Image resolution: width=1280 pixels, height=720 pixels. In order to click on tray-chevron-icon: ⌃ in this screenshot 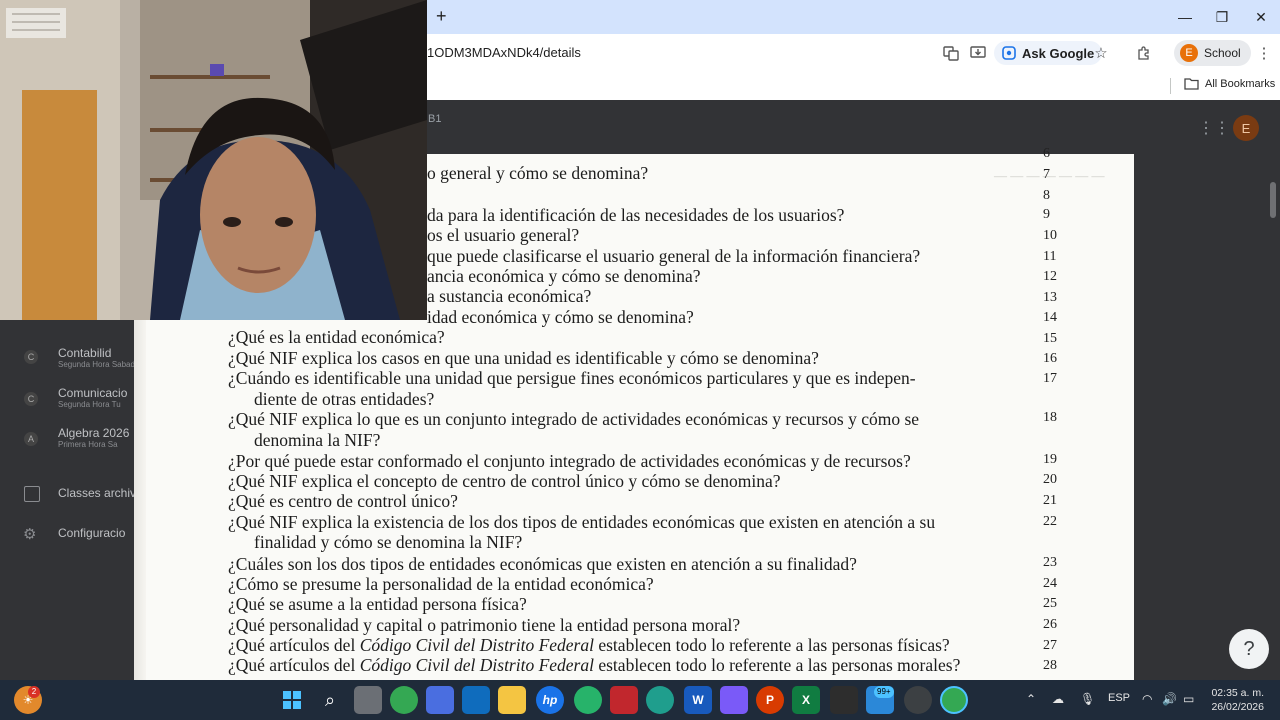, I will do `click(1031, 699)`.